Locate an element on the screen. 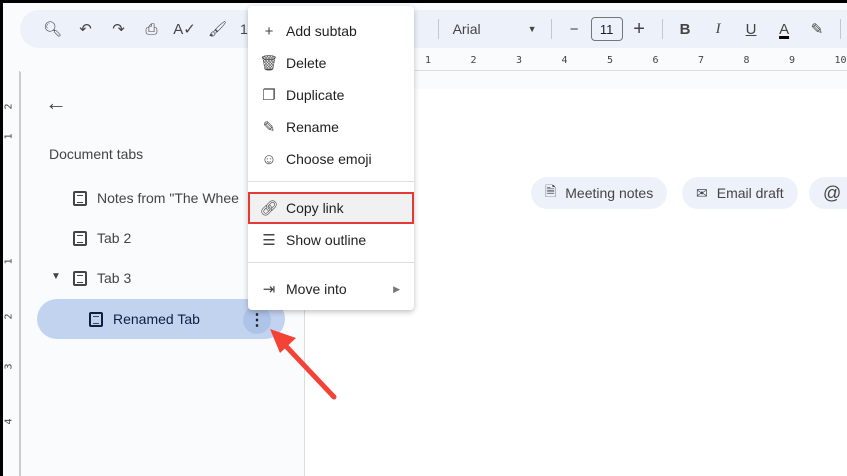 The height and width of the screenshot is (476, 847). annotation-arrow is located at coordinates (303, 364).